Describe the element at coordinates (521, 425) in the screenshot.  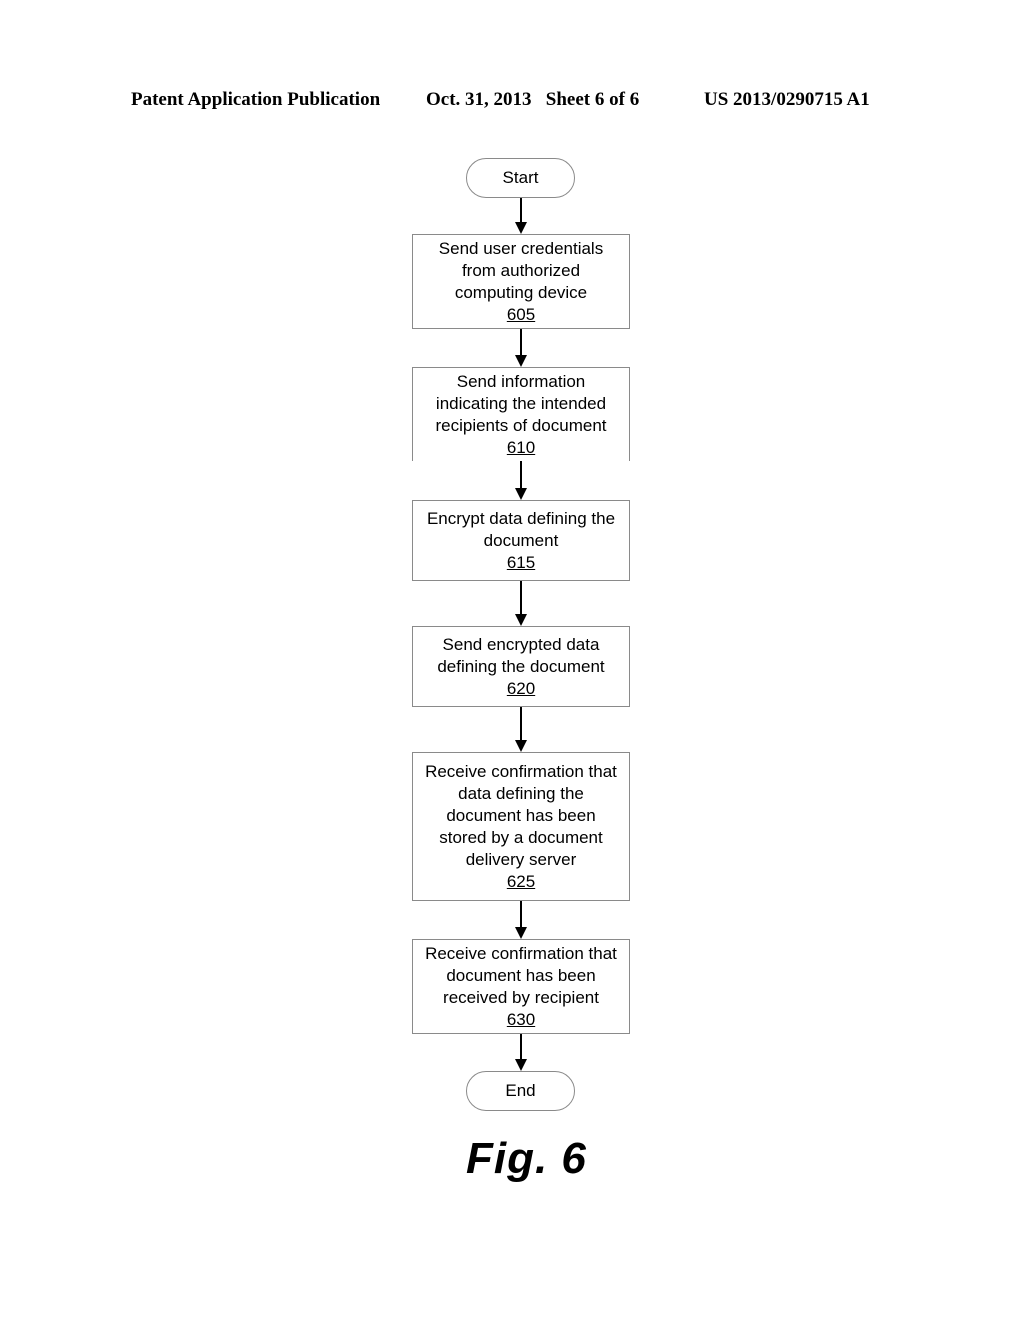
I see `step-610-line: recipients of document` at that location.